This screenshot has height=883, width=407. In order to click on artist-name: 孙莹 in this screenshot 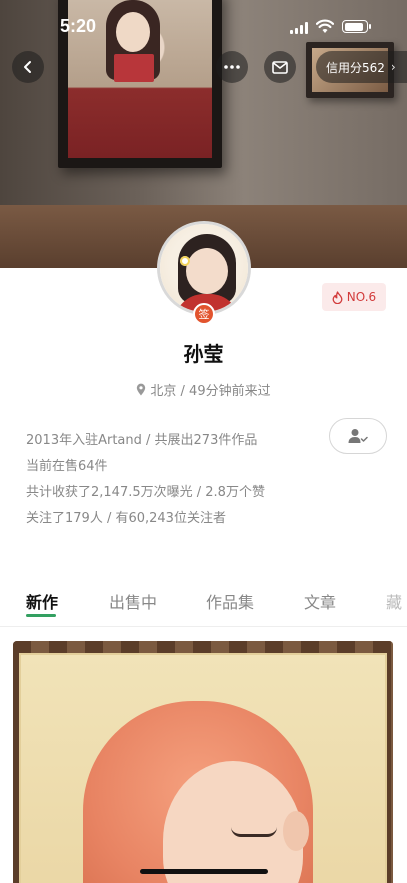, I will do `click(203, 354)`.